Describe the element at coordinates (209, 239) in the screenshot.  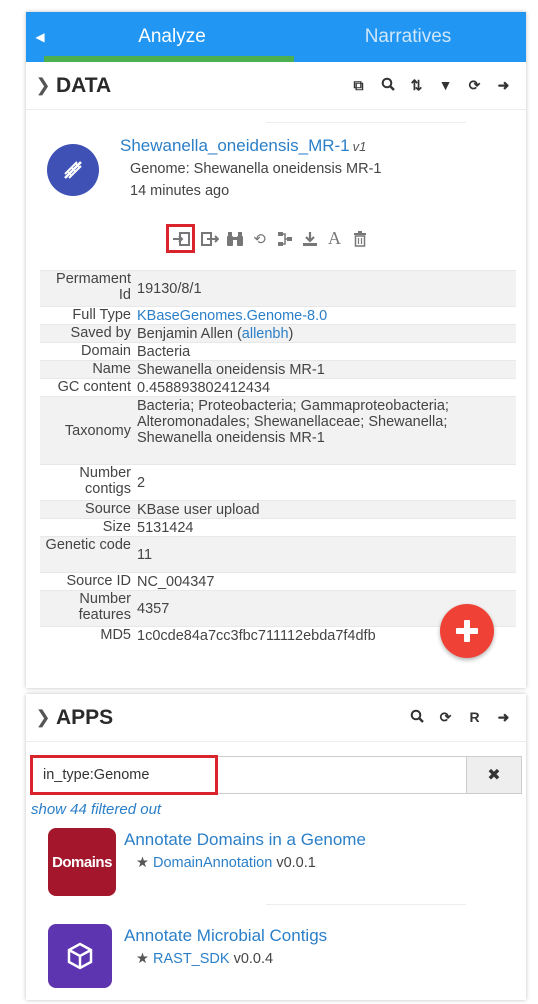
I see `export-icon` at that location.